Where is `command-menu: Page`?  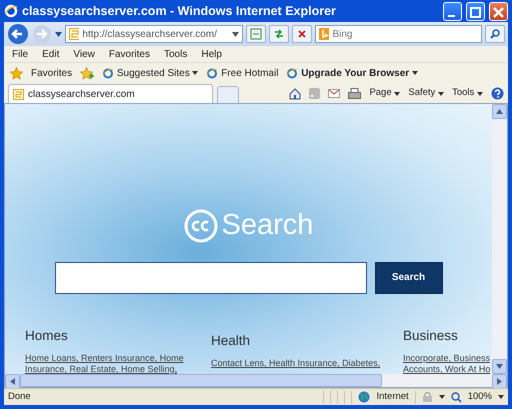
command-menu: Page is located at coordinates (380, 93).